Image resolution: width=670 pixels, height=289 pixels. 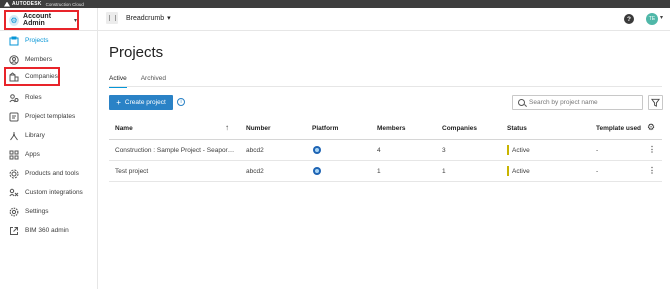 What do you see at coordinates (13, 154) in the screenshot?
I see `apps-icon` at bounding box center [13, 154].